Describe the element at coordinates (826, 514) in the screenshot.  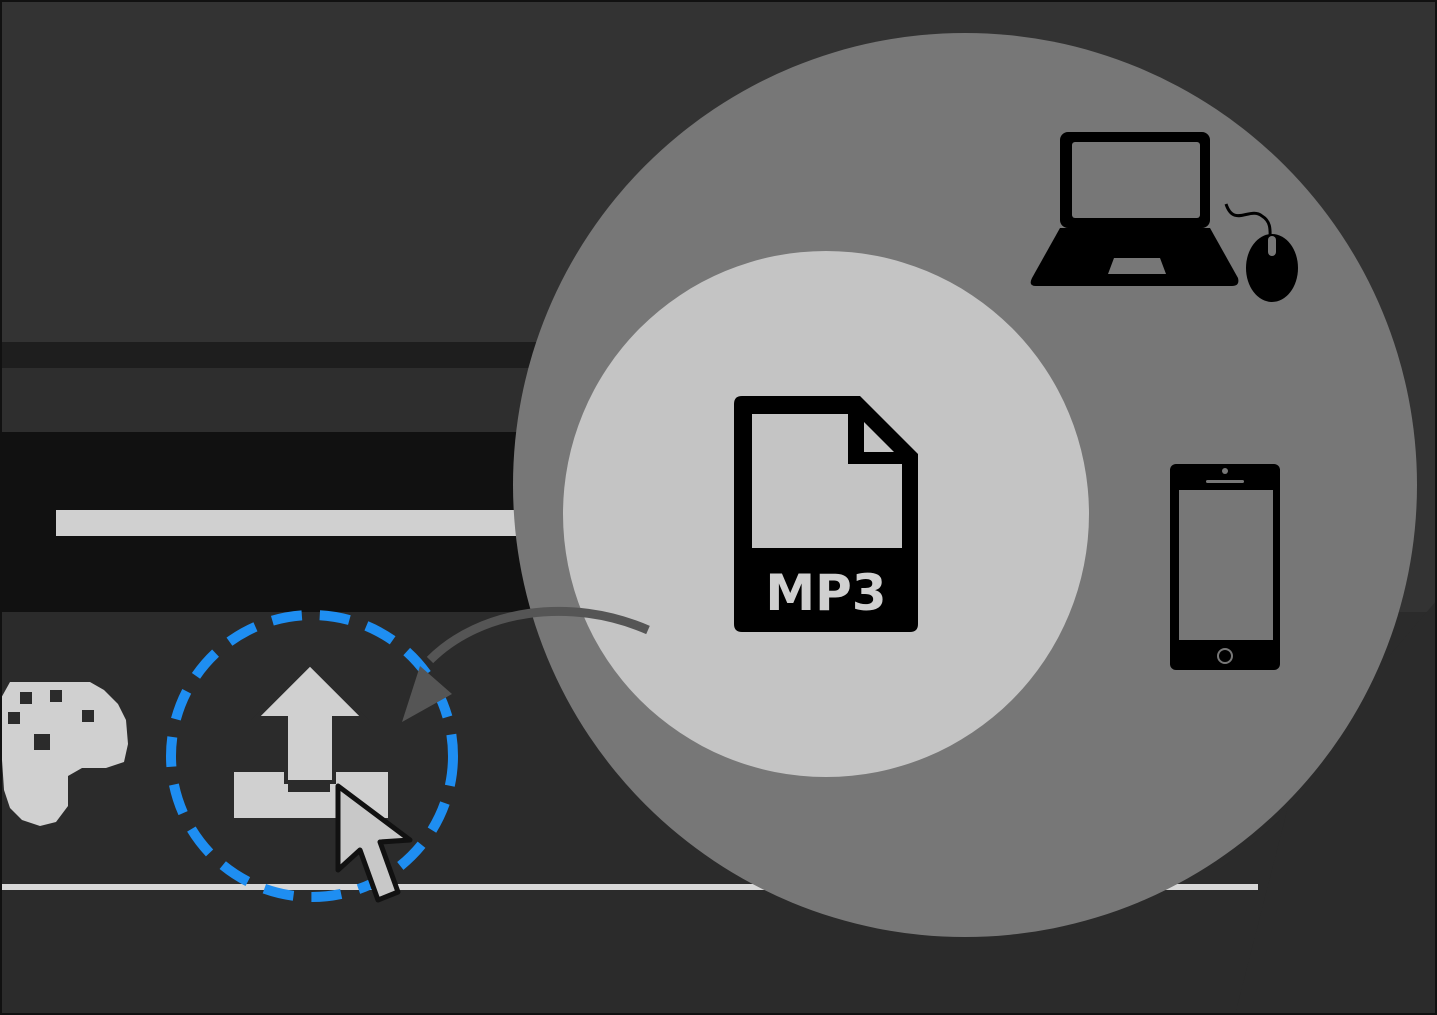
I see `audio-file-icon: MP3` at that location.